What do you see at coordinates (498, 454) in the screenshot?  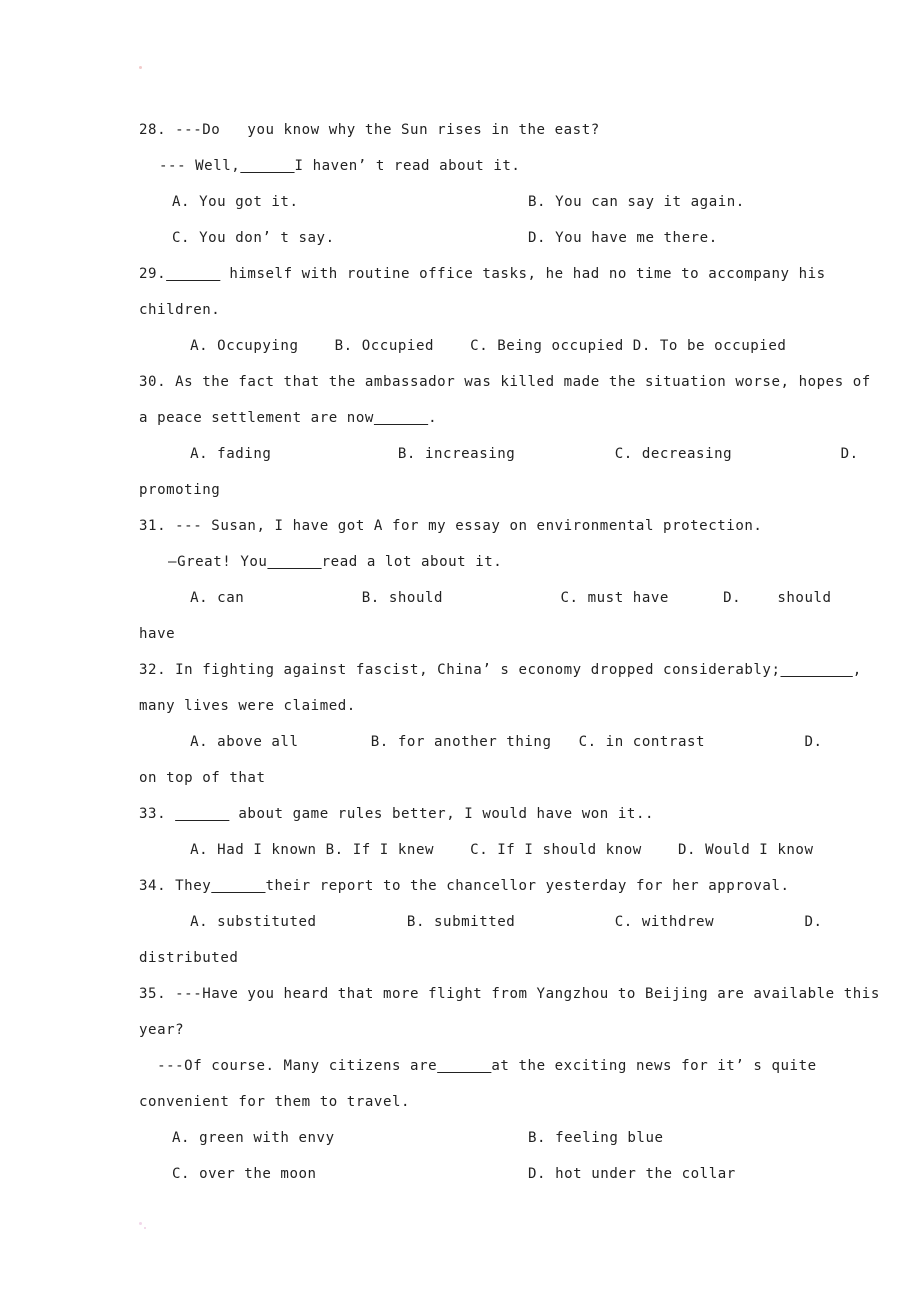 I see `question-30-options: A. fading B. increasing C. decreasing D.` at bounding box center [498, 454].